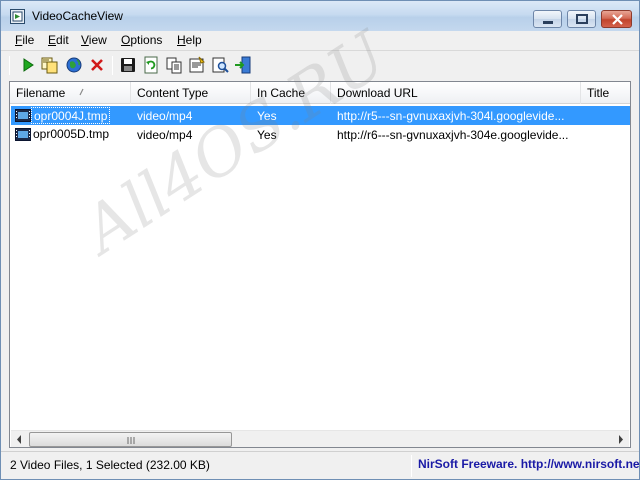 This screenshot has width=640, height=480. Describe the element at coordinates (141, 40) in the screenshot. I see `menu-options: Options` at that location.